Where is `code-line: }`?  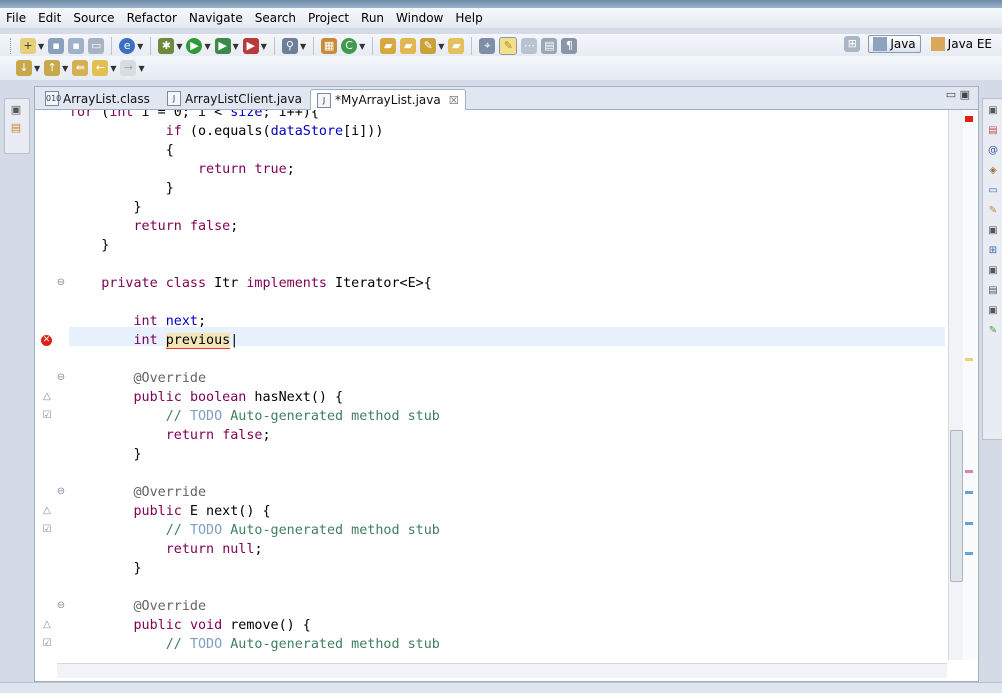
code-line: } is located at coordinates (105, 568).